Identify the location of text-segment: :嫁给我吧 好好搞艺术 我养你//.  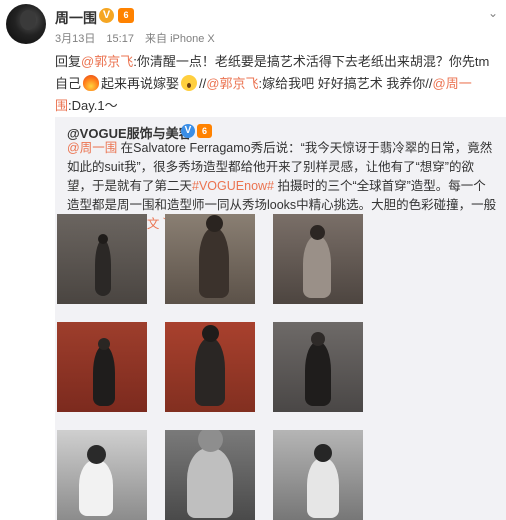
(345, 83).